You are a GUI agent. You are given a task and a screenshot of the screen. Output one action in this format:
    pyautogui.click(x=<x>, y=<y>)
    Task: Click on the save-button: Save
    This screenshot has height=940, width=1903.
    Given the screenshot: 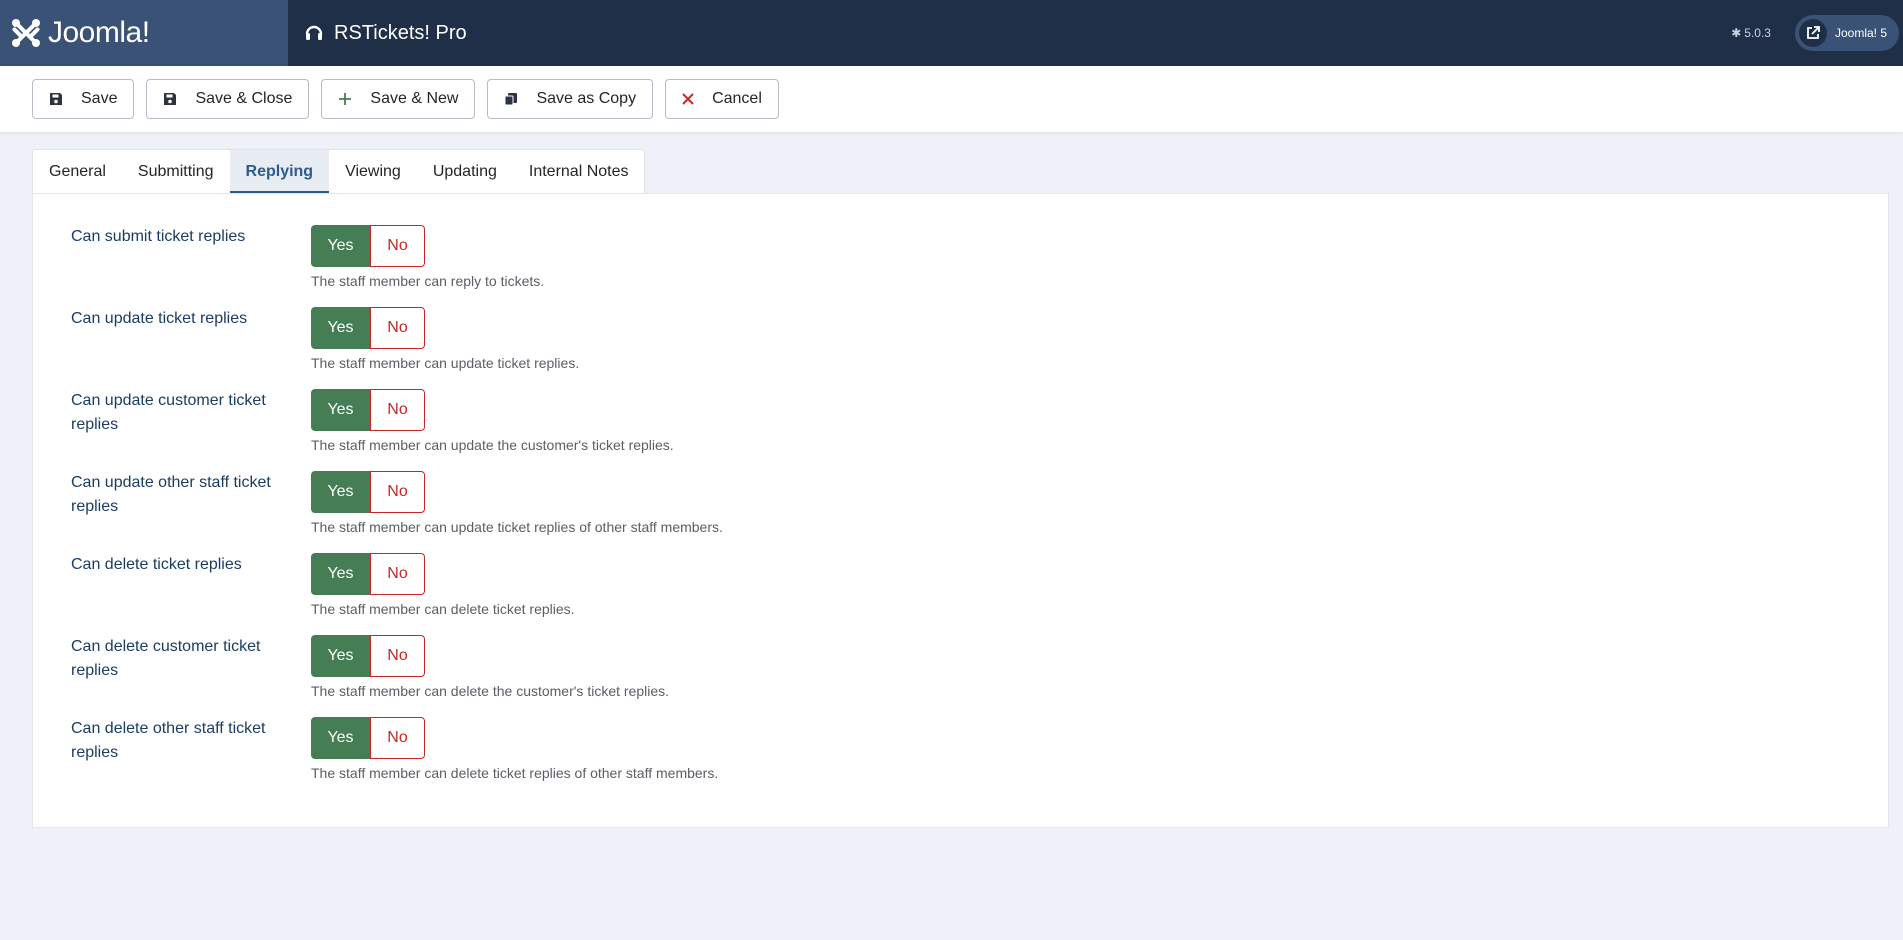 What is the action you would take?
    pyautogui.click(x=83, y=99)
    